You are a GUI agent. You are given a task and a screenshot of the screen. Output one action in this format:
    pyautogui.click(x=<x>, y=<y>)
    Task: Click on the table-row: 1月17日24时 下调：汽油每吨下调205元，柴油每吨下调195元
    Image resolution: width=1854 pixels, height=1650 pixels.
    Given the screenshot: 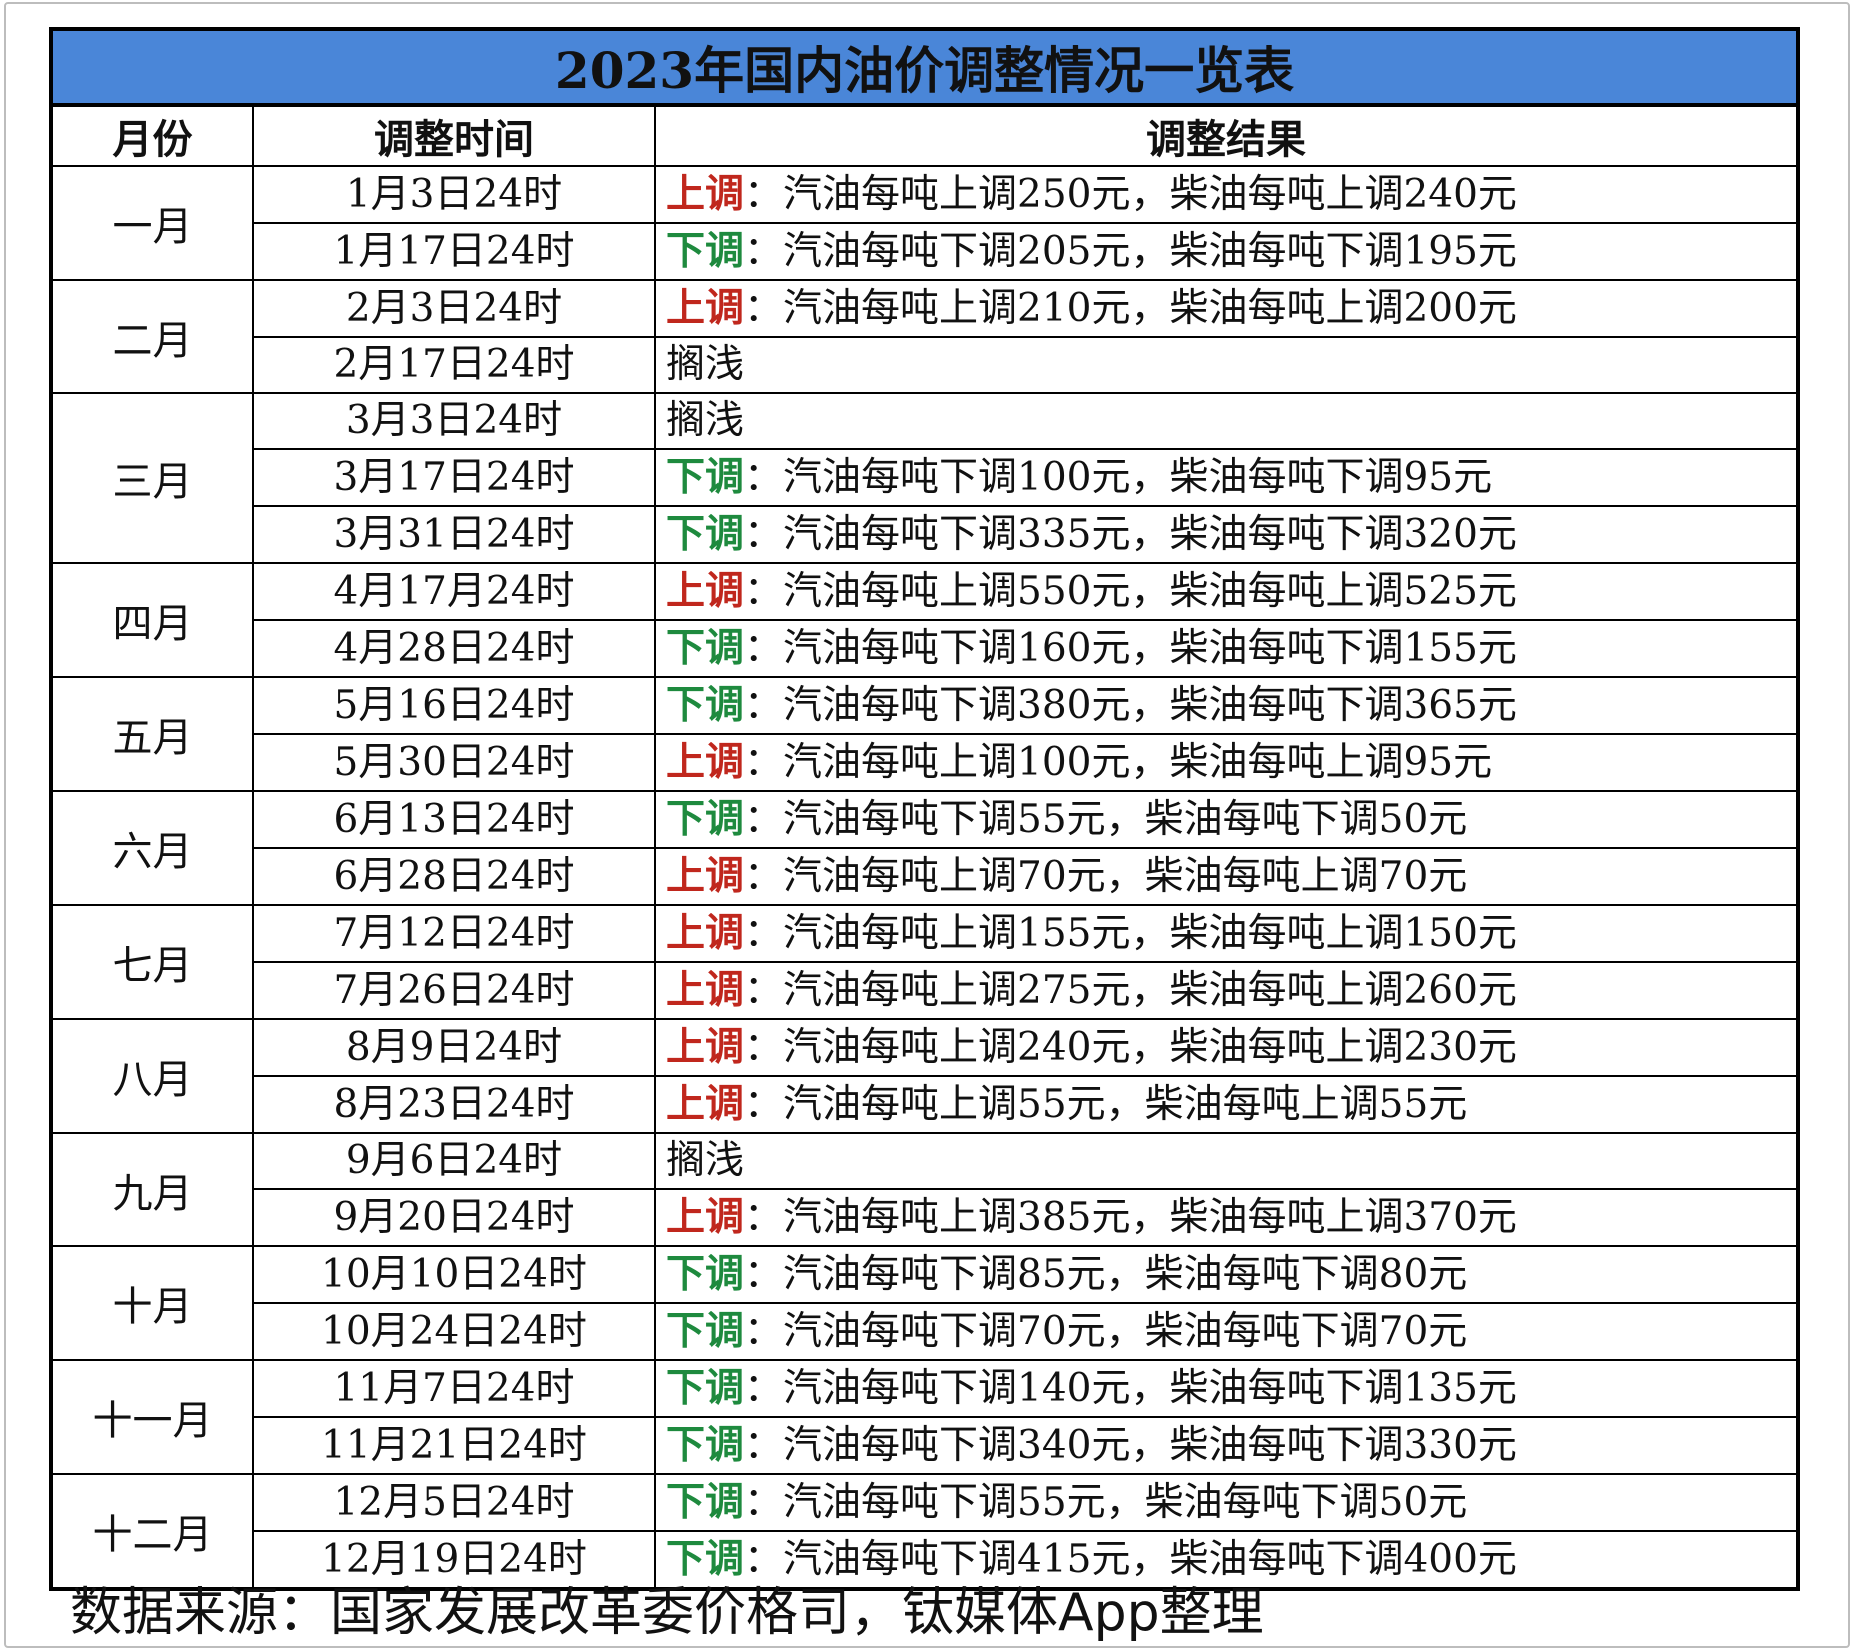 What is the action you would take?
    pyautogui.click(x=925, y=251)
    